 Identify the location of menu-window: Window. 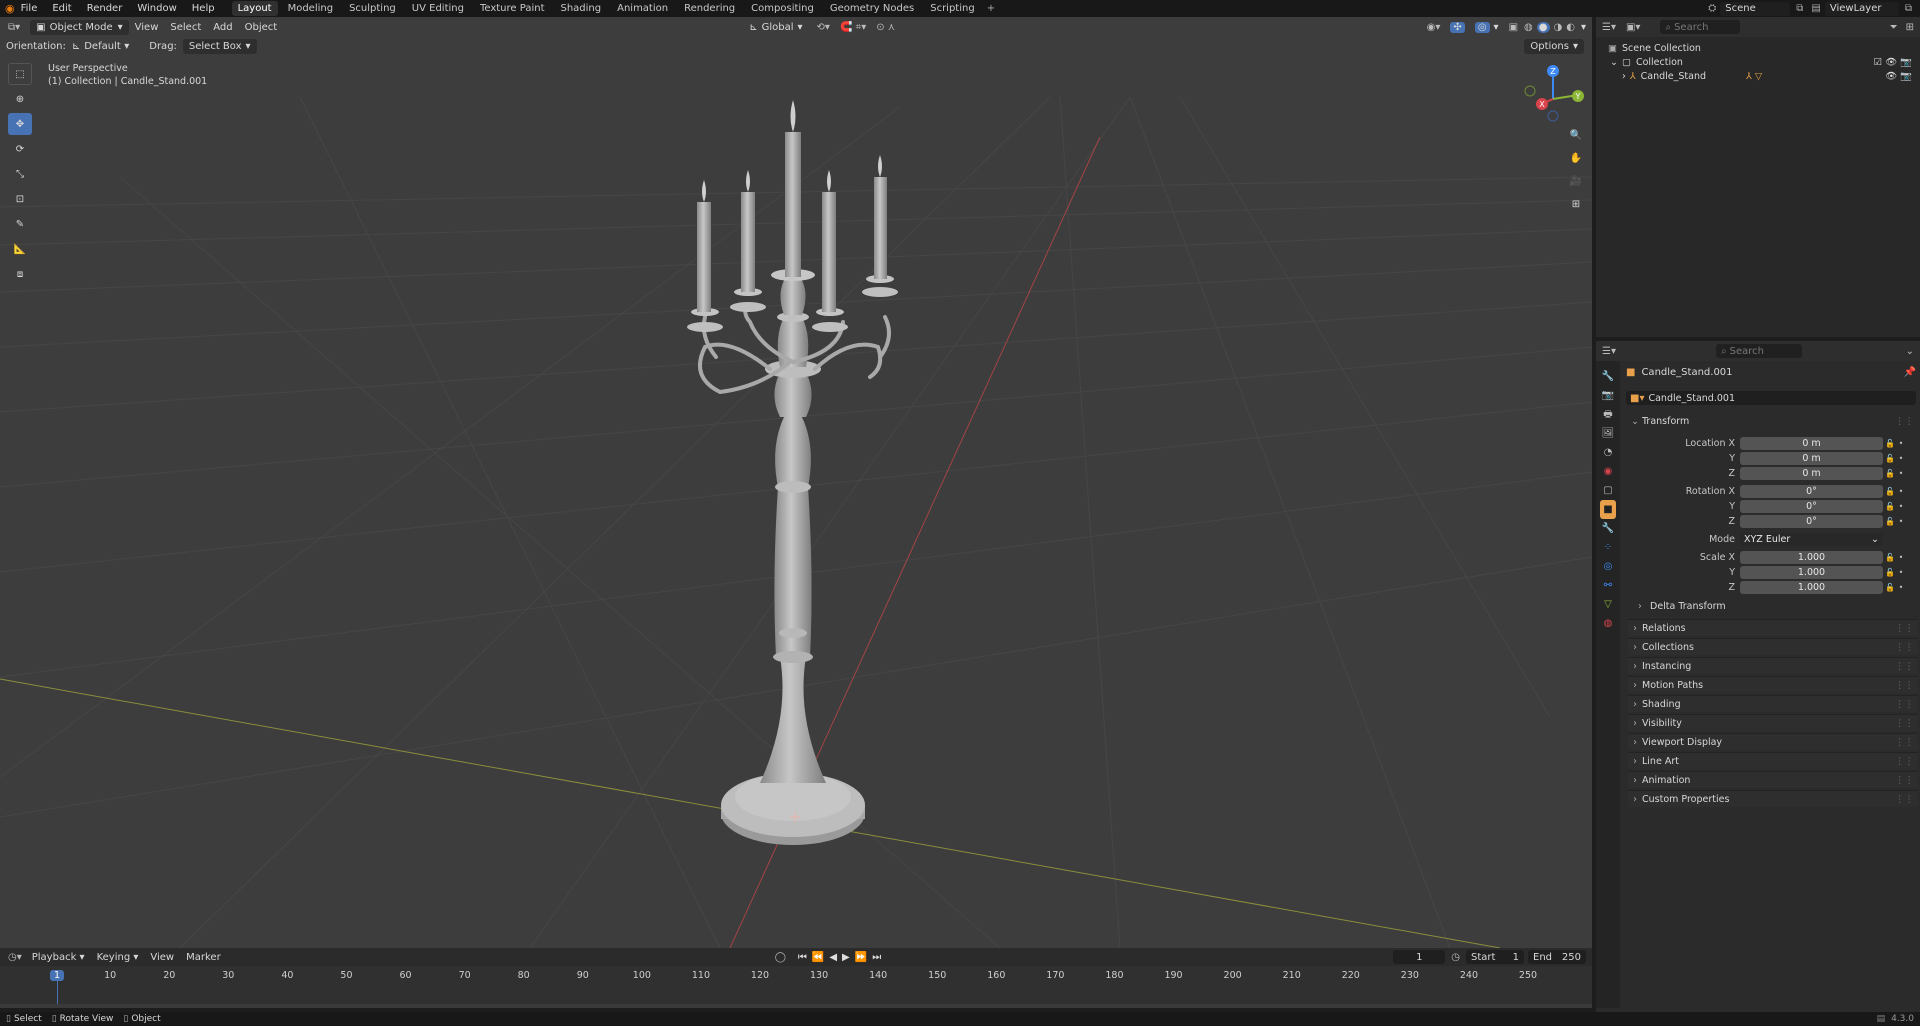
(156, 8).